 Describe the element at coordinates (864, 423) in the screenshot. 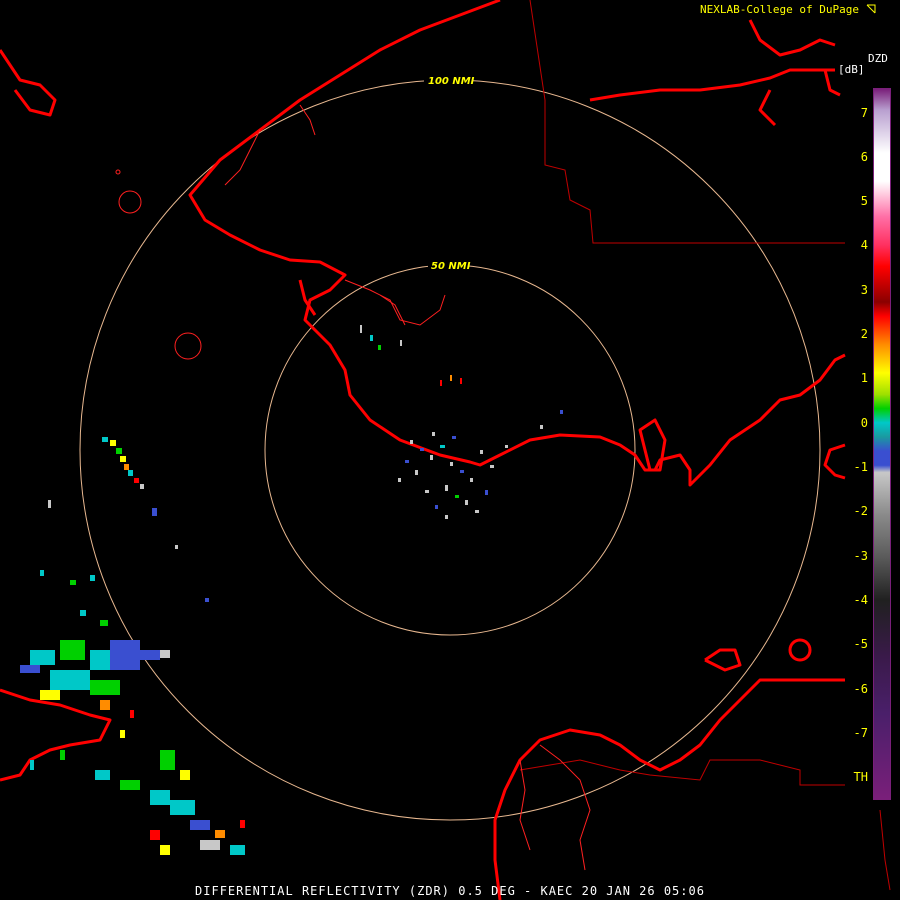

I see `tick-label: 0` at that location.